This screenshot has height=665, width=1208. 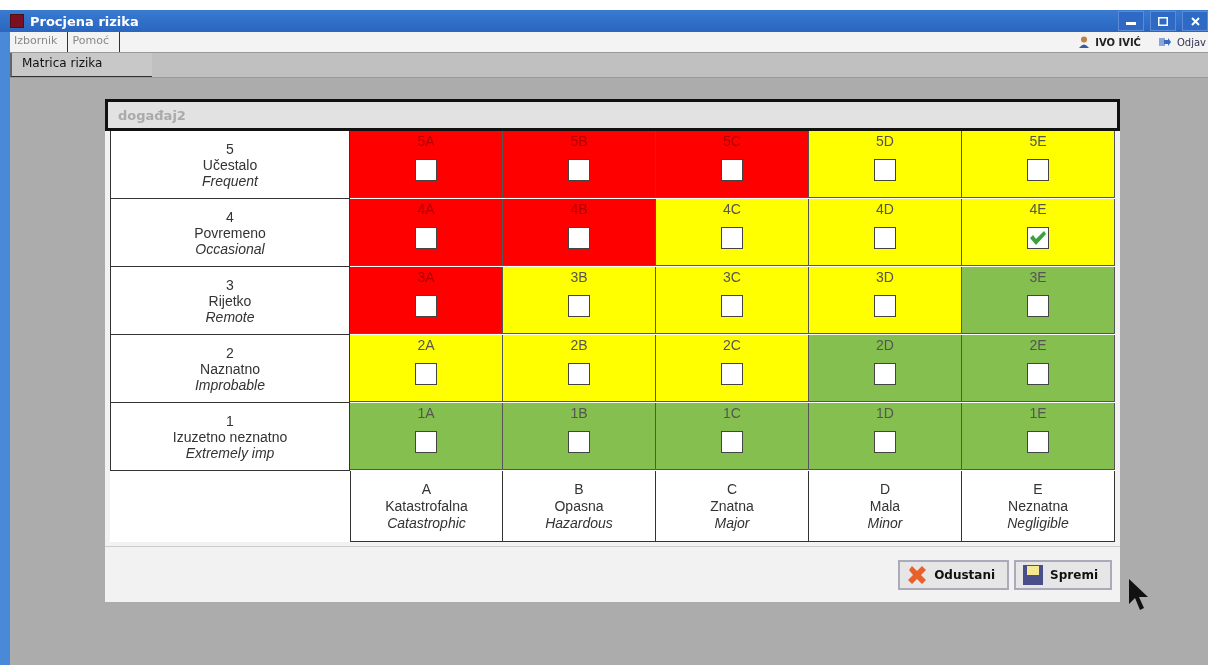 I want to click on risk-code: 4C, so click(x=732, y=209).